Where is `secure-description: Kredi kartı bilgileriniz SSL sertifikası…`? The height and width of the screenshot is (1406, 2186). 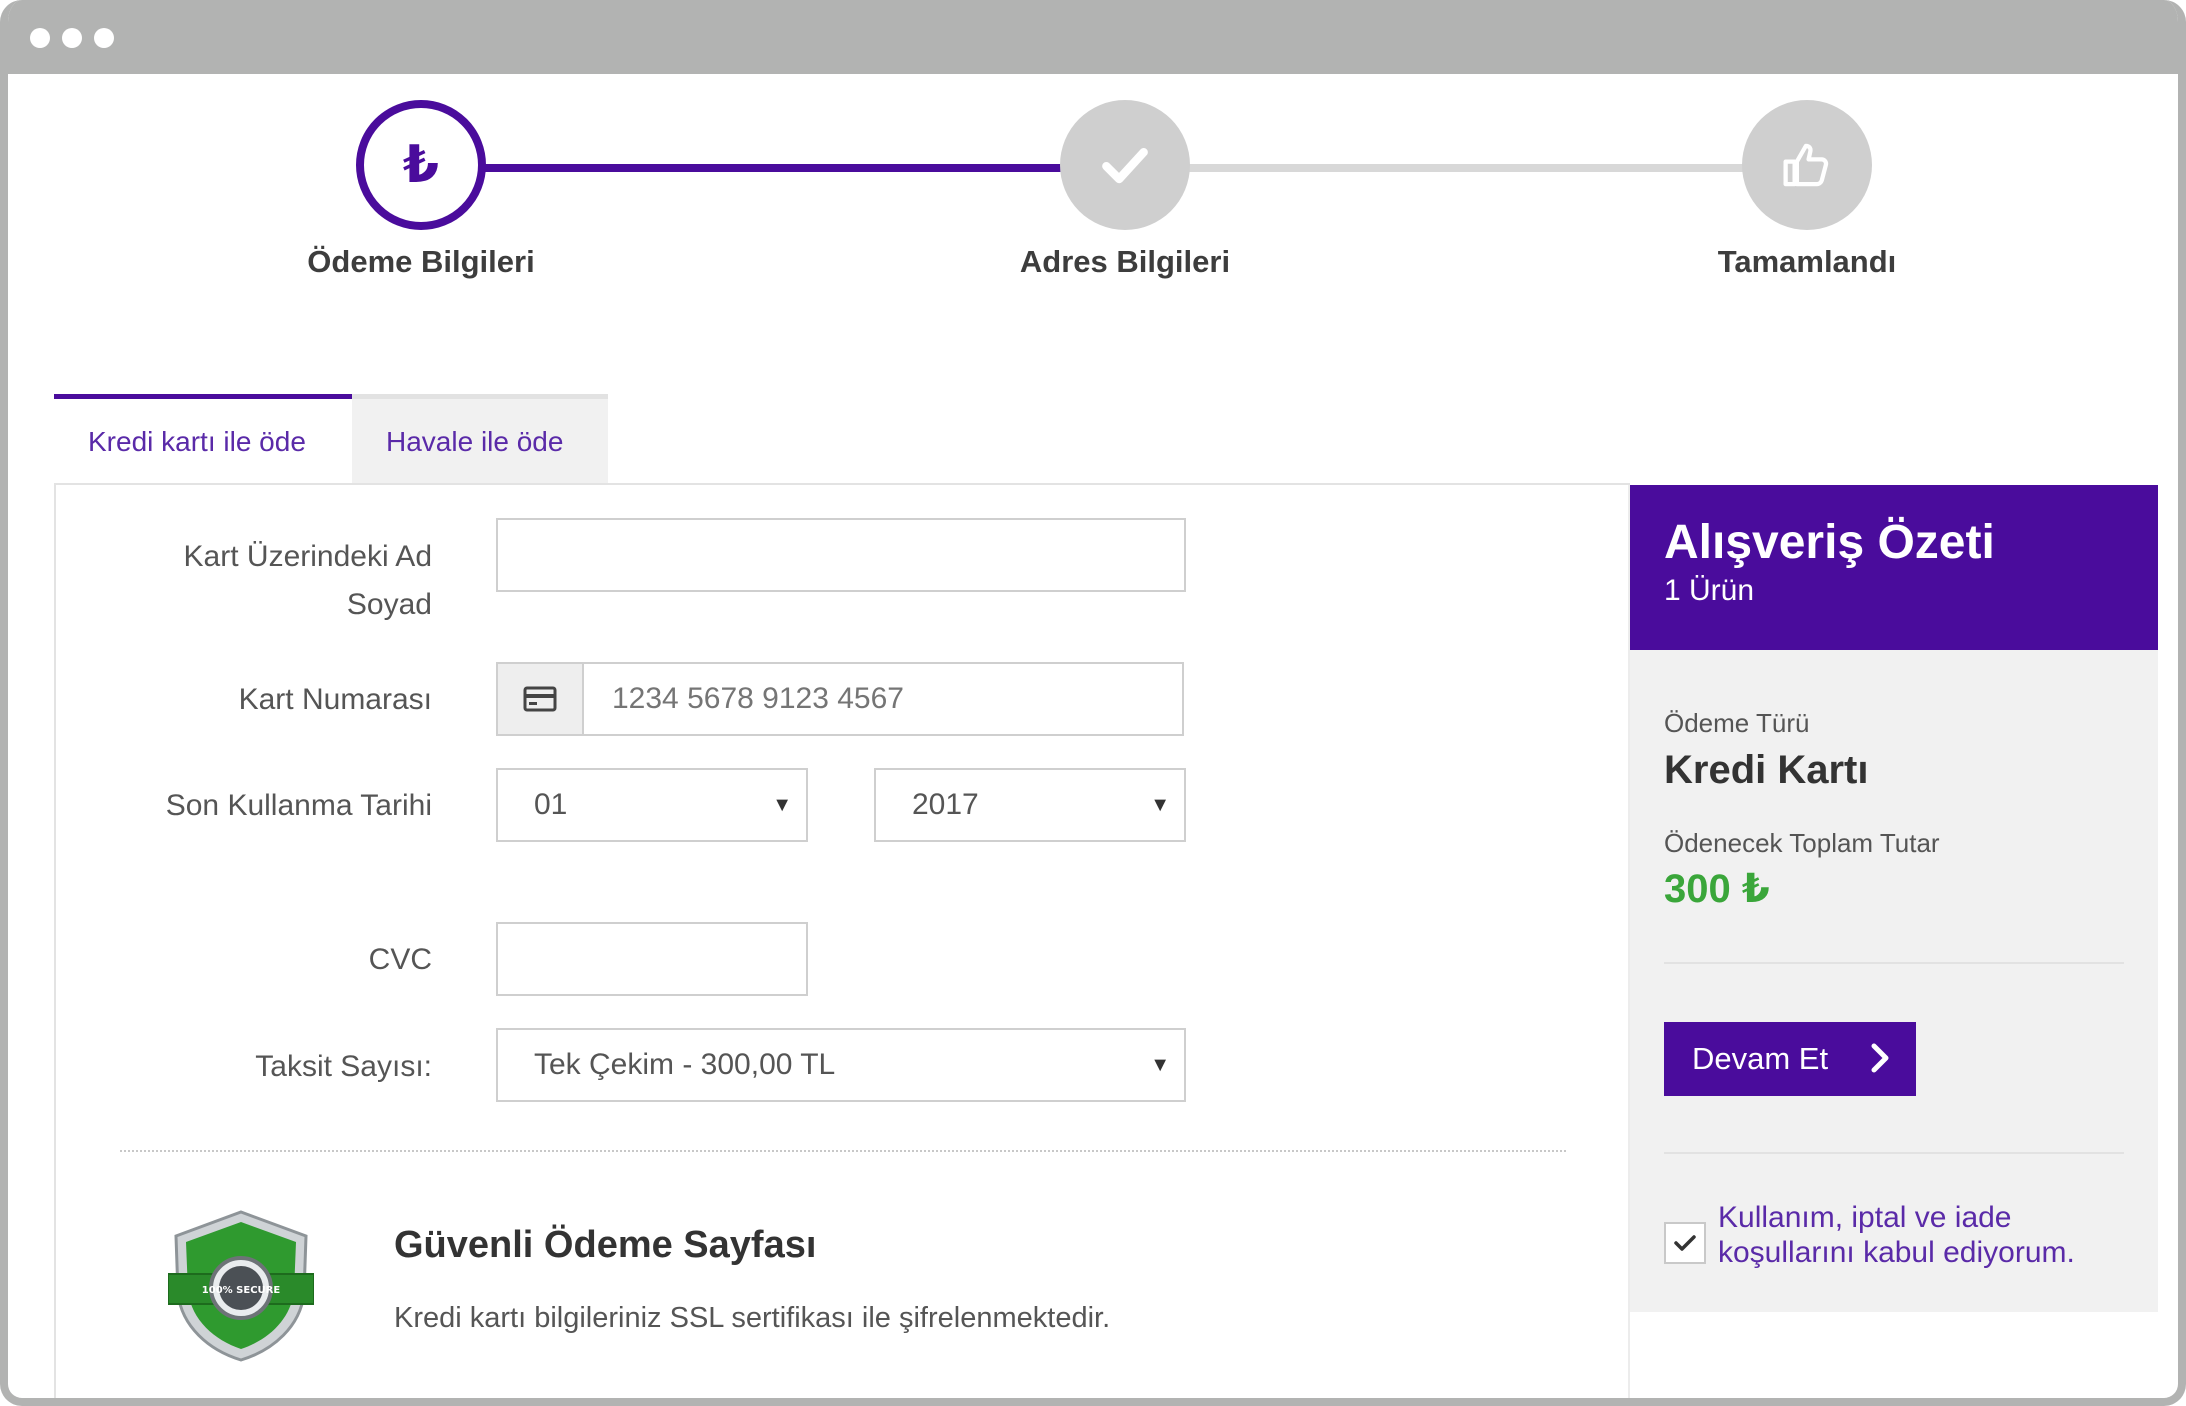
secure-description: Kredi kartı bilgileriniz SSL sertifikası… is located at coordinates (752, 1318).